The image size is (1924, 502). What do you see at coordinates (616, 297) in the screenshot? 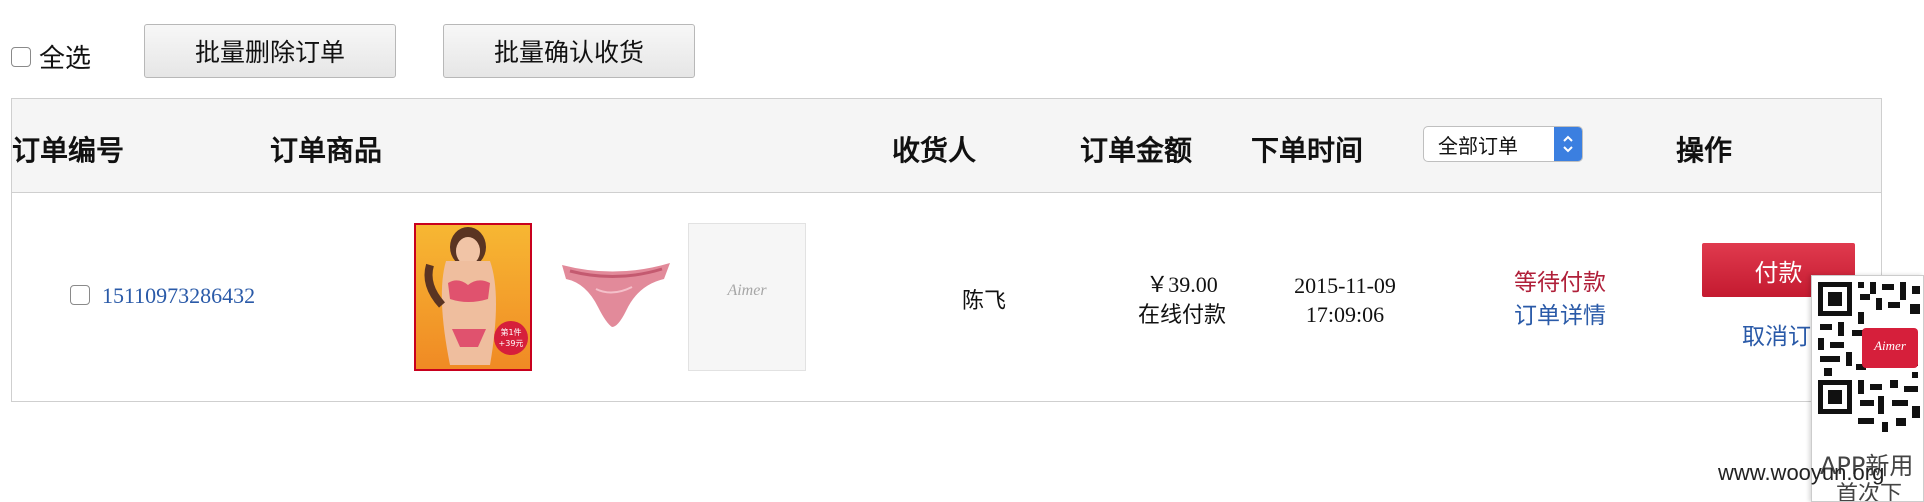
I see `product-thumbnail` at bounding box center [616, 297].